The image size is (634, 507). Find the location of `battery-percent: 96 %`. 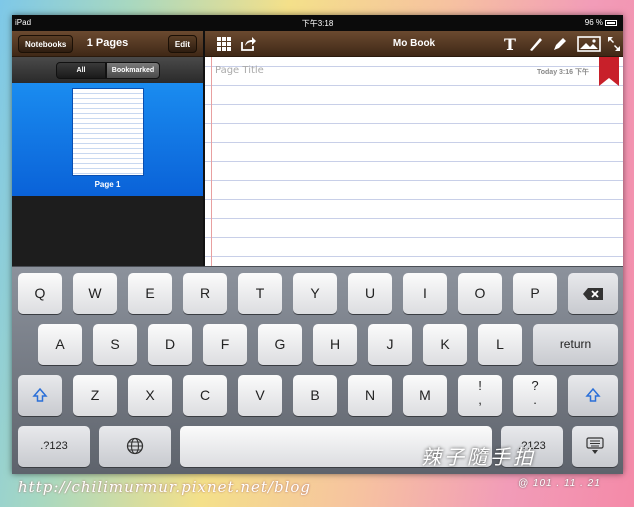

battery-percent: 96 % is located at coordinates (593, 22).